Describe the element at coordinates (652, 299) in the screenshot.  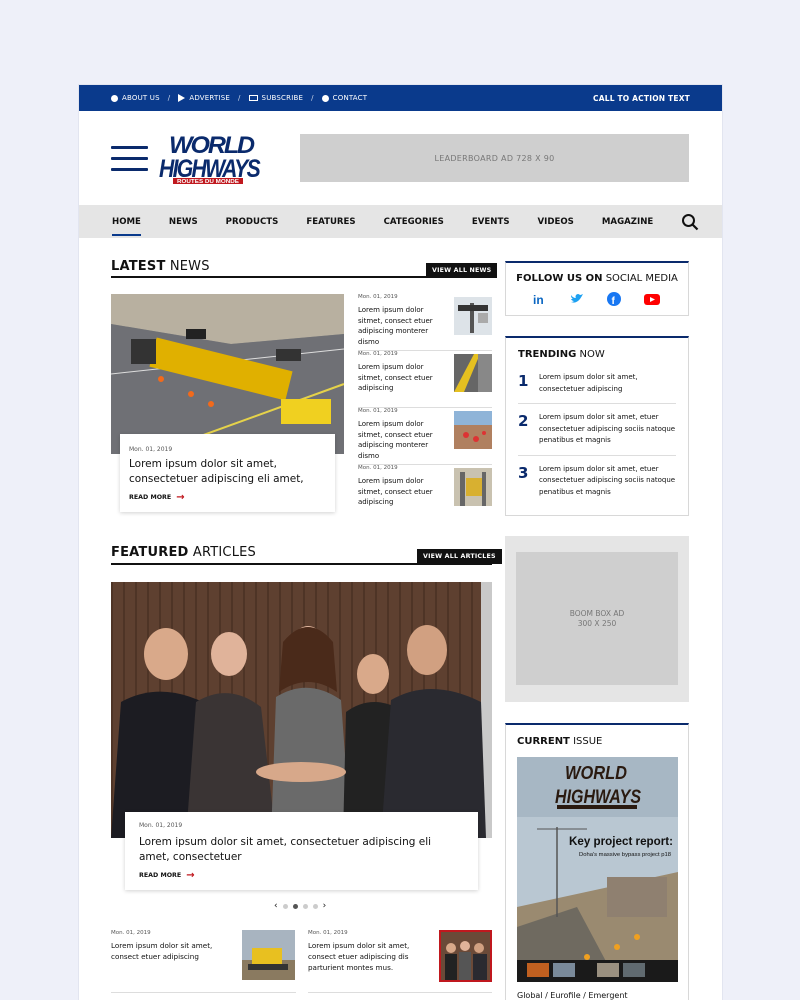
I see `youtube-icon` at that location.